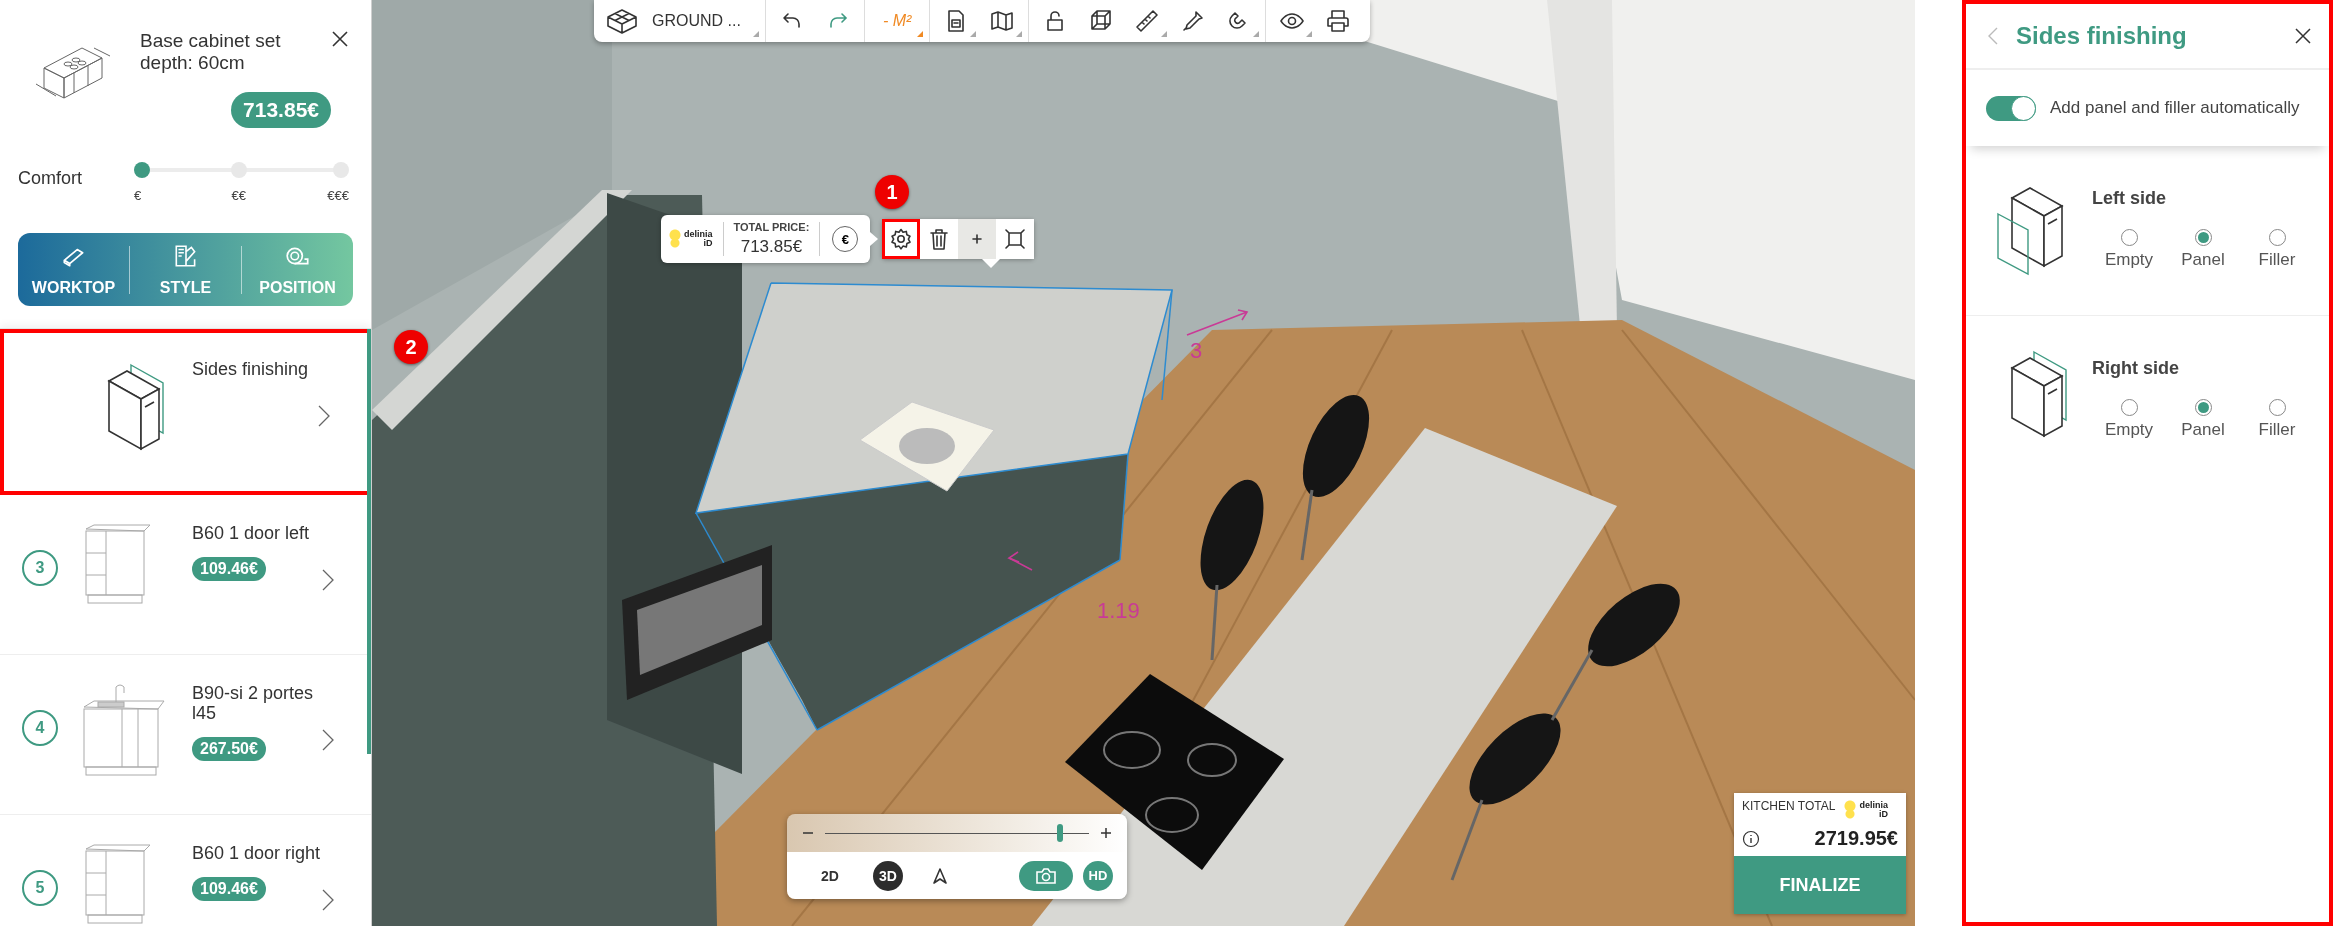 The image size is (2333, 926). I want to click on kitchen-total-value: 2719.95€, so click(1856, 838).